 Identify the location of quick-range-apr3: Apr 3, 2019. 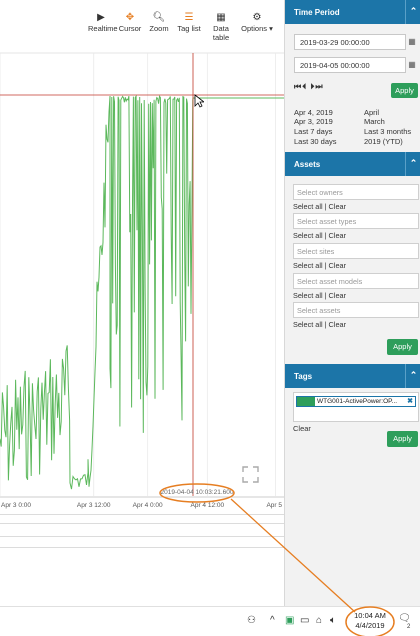
(313, 121).